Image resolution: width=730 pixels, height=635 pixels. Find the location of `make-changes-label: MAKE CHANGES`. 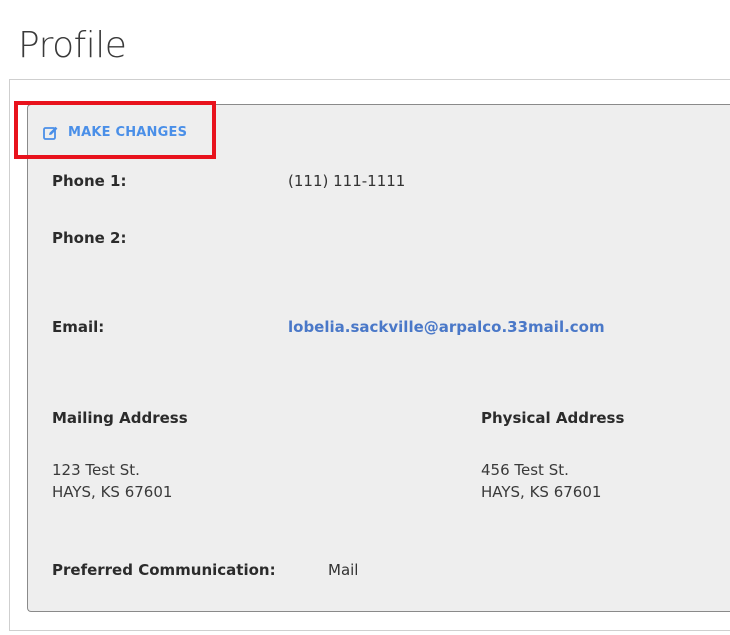

make-changes-label: MAKE CHANGES is located at coordinates (128, 132).